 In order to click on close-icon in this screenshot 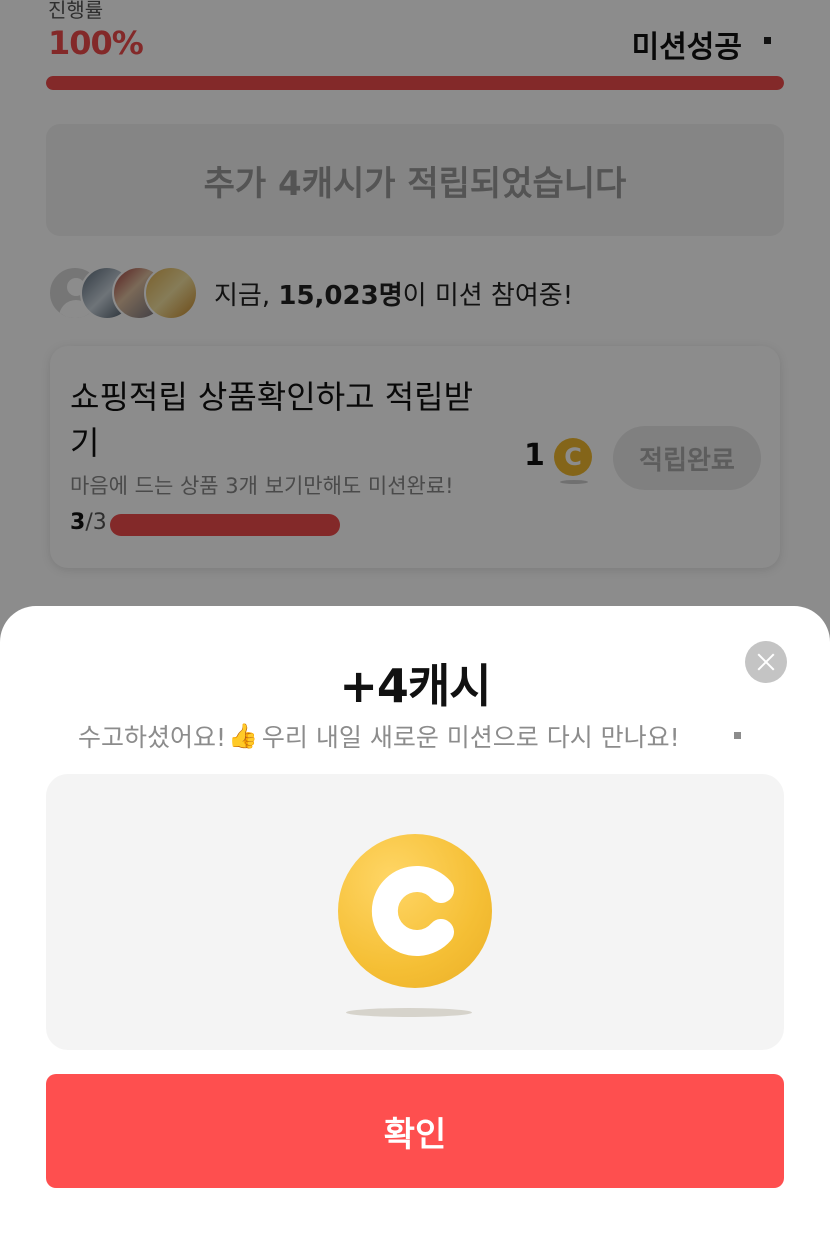, I will do `click(766, 662)`.